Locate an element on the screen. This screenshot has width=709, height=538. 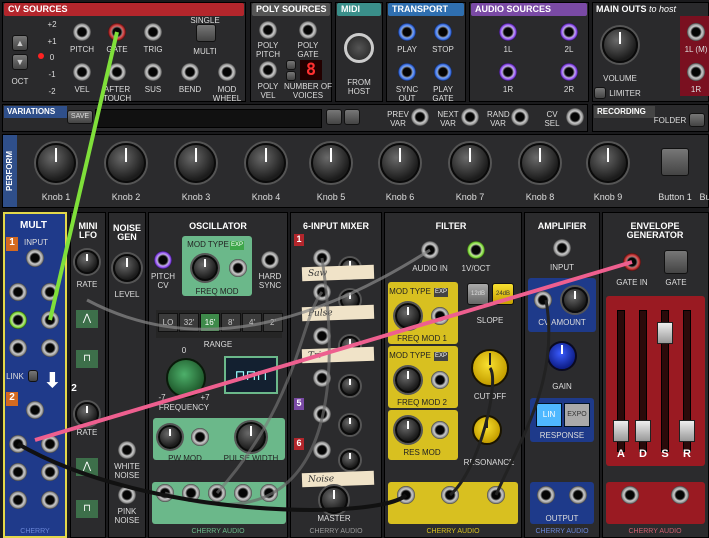
amp-expo-button: EXPO is located at coordinates (577, 415).